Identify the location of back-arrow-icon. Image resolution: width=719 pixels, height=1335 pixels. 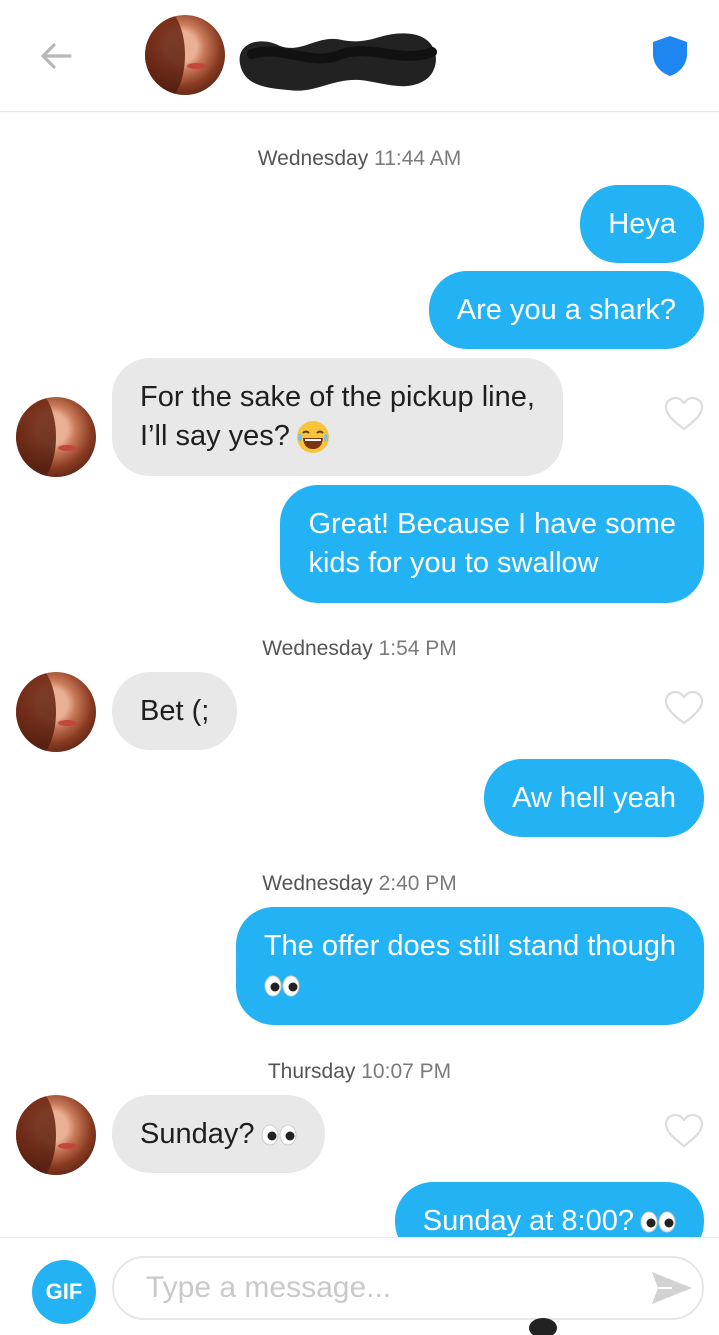
(56, 56).